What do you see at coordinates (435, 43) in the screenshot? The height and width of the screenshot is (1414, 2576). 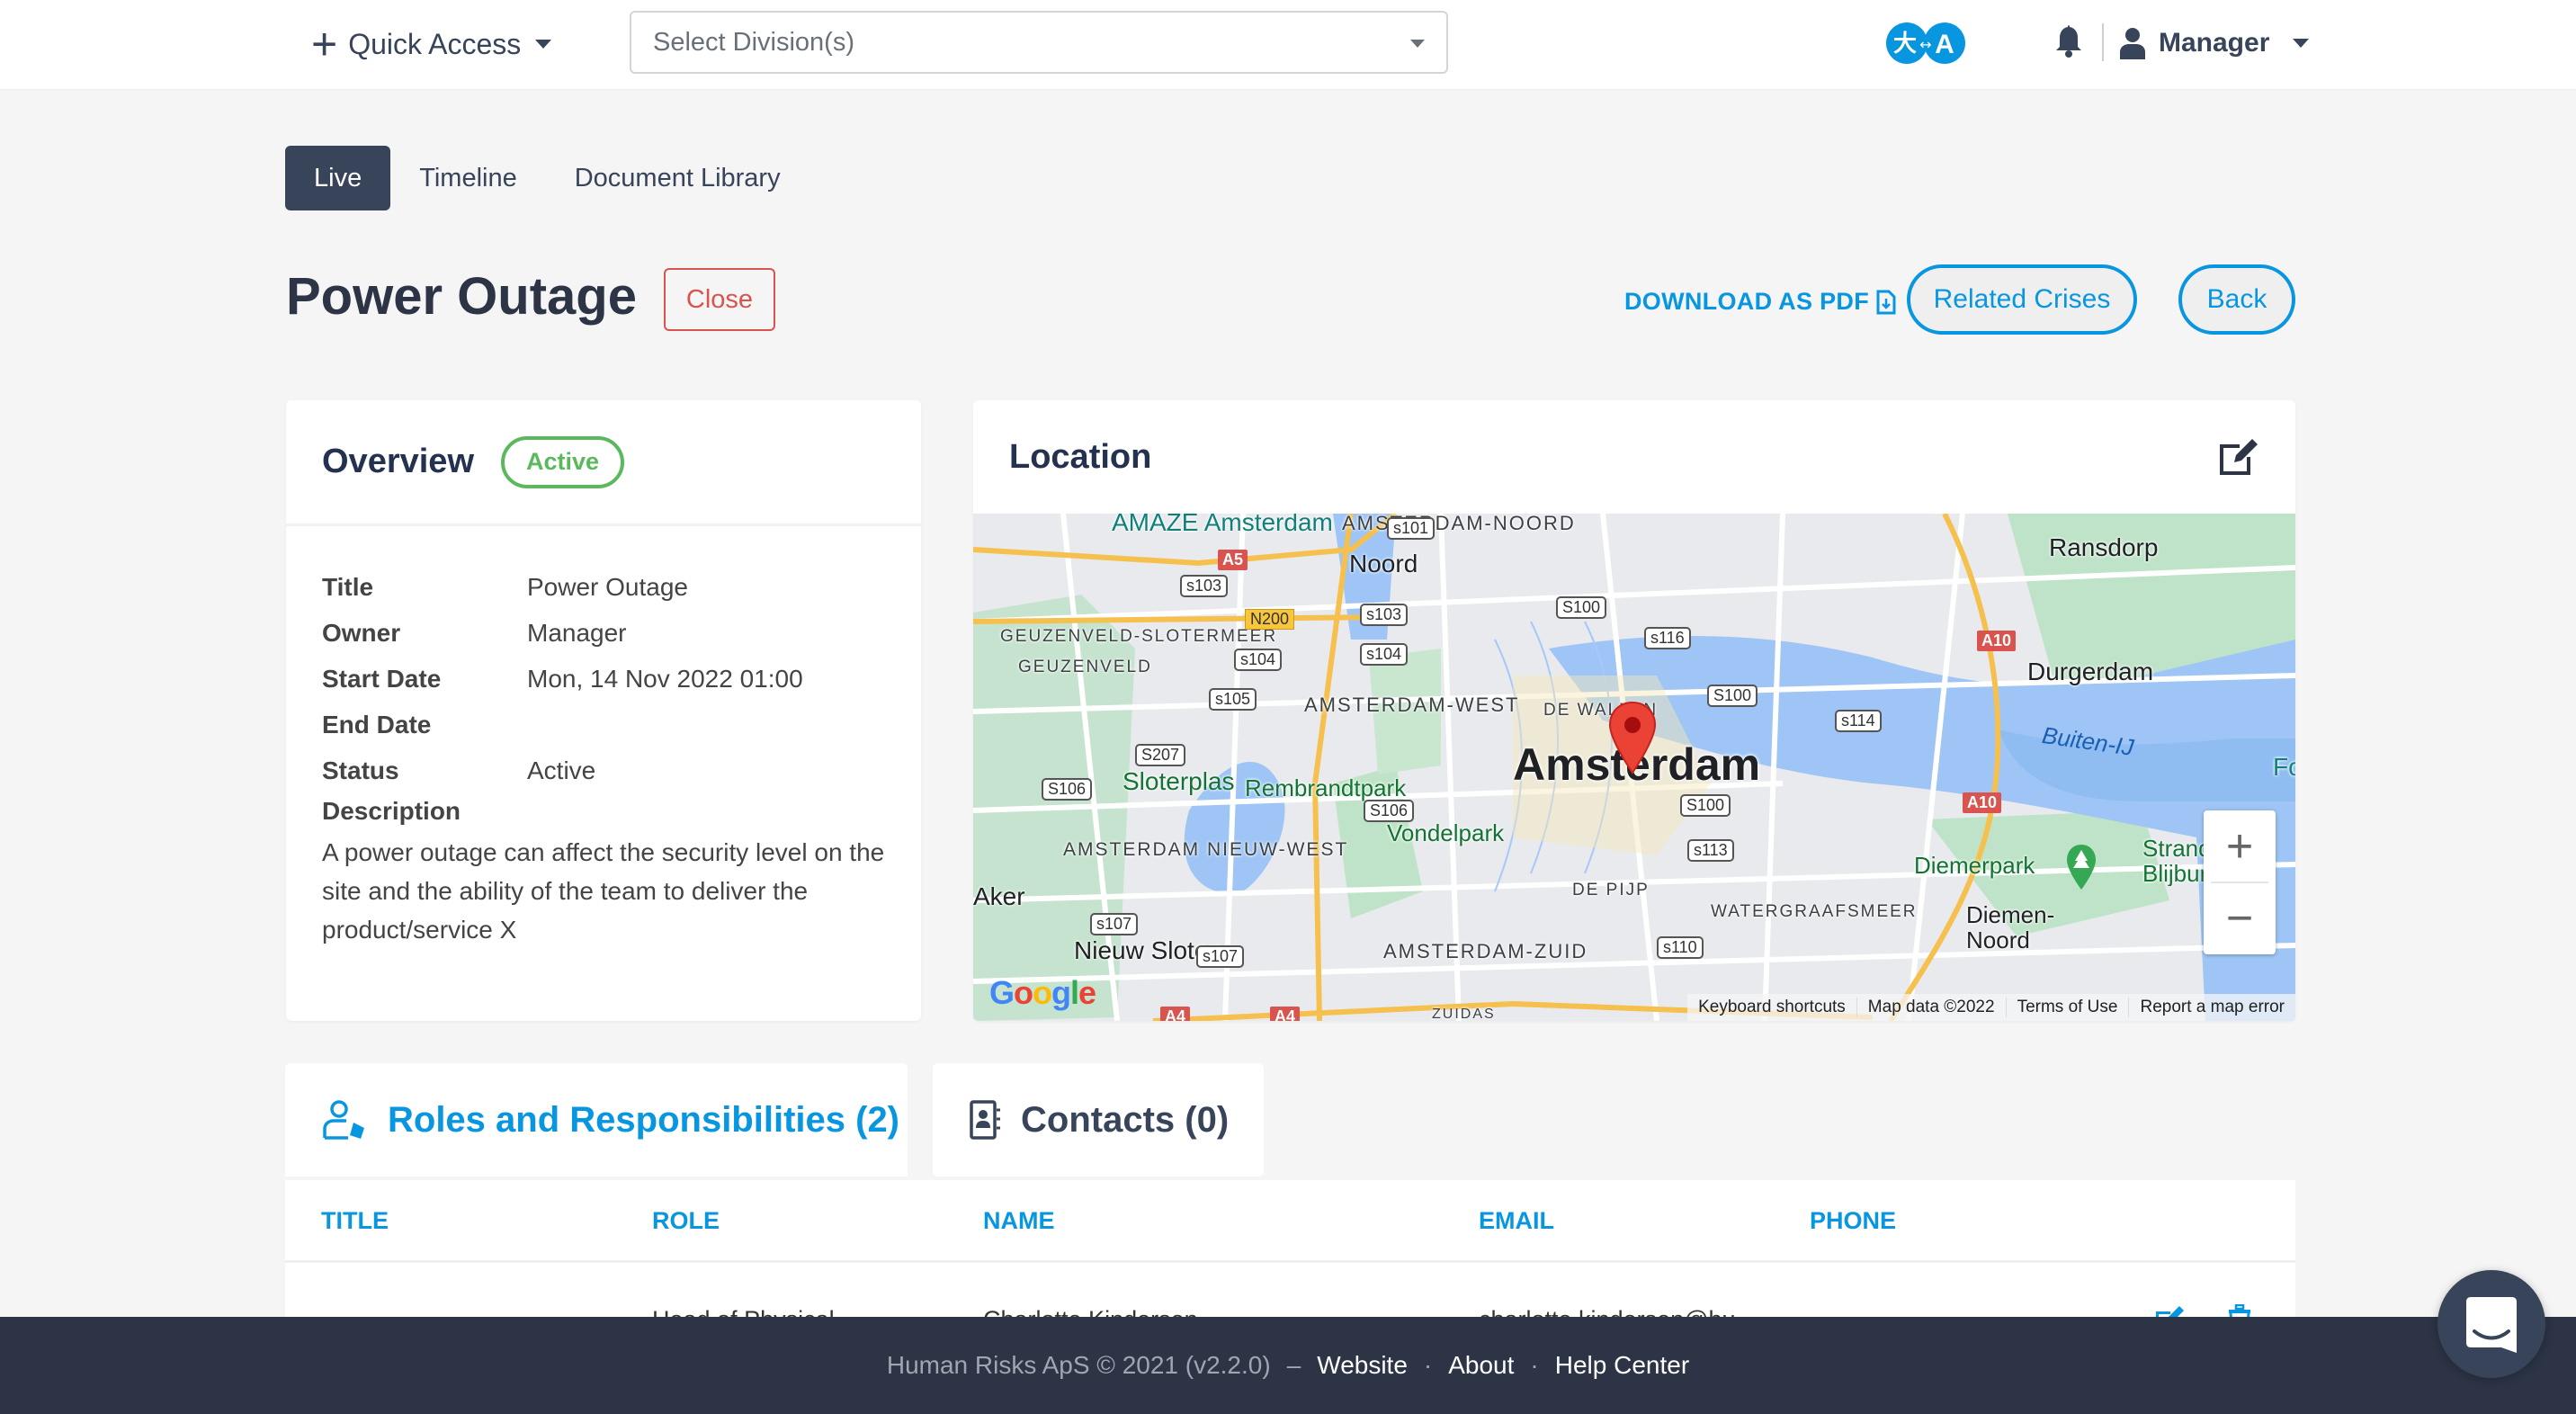 I see `quick-access-label: Quick Access` at bounding box center [435, 43].